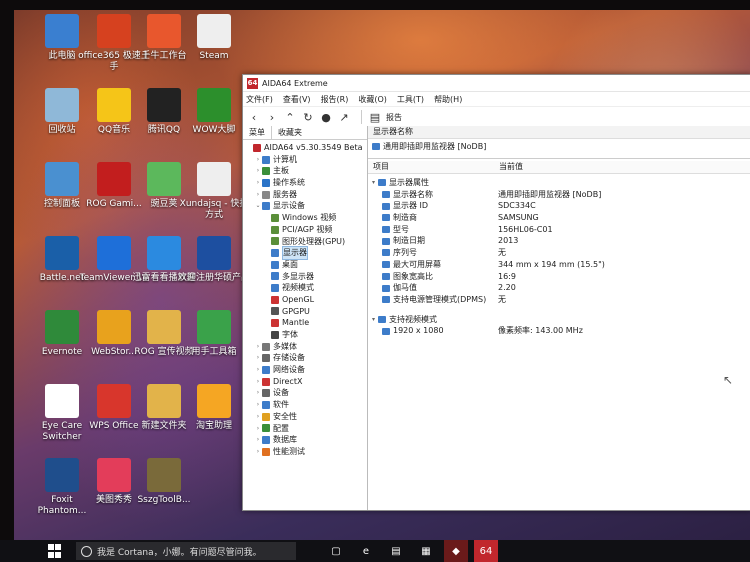  What do you see at coordinates (305, 417) in the screenshot?
I see `tree-item: › 安全性` at bounding box center [305, 417].